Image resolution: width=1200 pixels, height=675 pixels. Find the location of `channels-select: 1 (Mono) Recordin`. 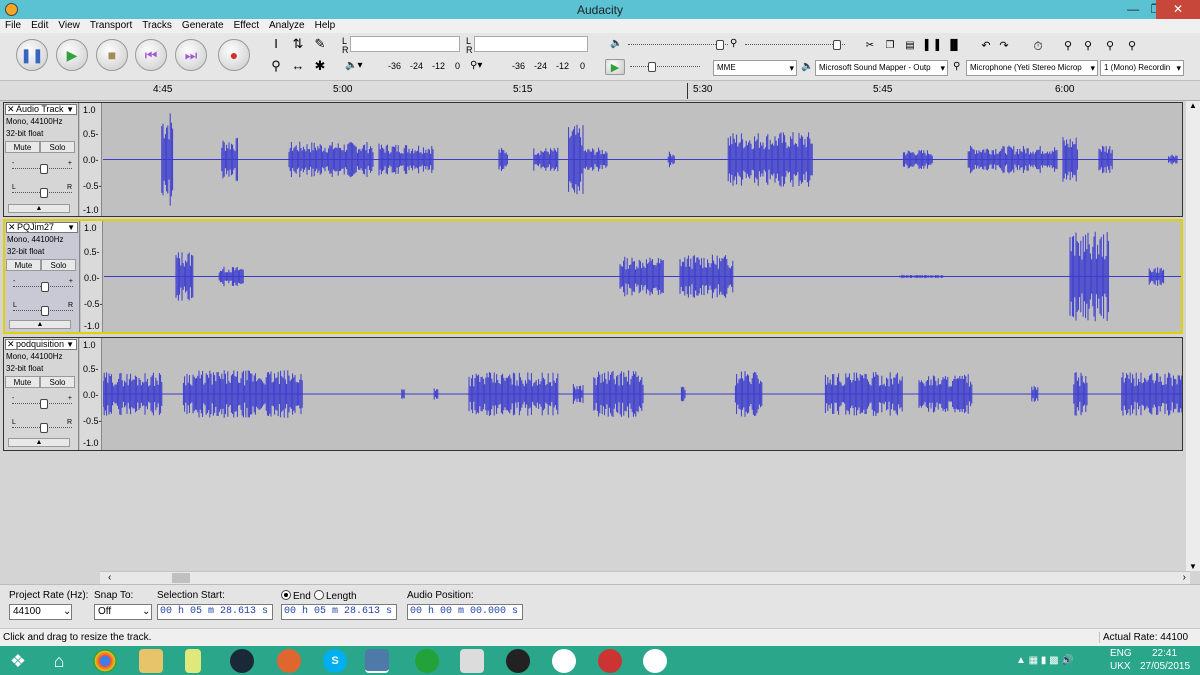

channels-select: 1 (Mono) Recordin is located at coordinates (1142, 68).